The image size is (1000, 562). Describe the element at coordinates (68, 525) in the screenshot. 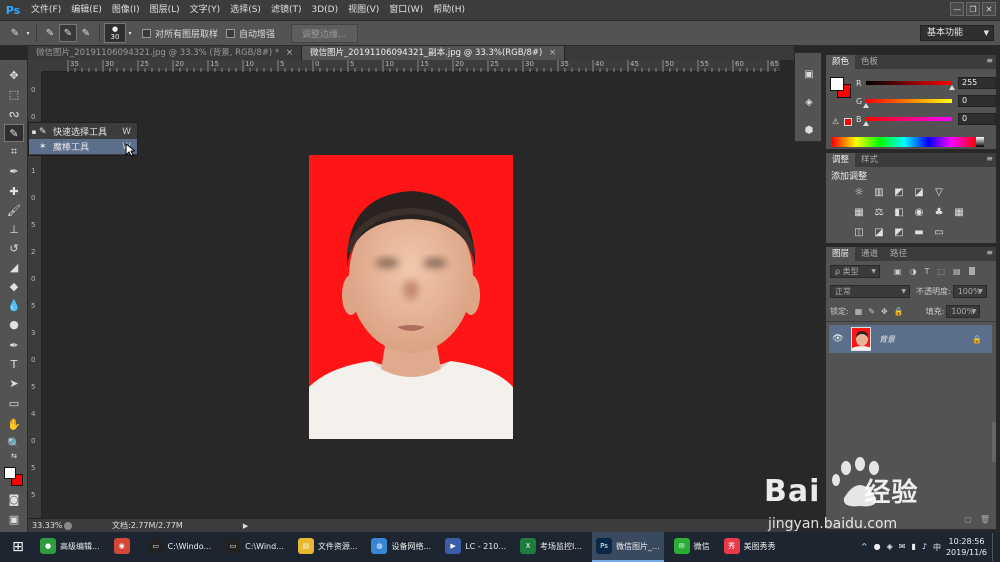

I see `status-menu-icon` at that location.